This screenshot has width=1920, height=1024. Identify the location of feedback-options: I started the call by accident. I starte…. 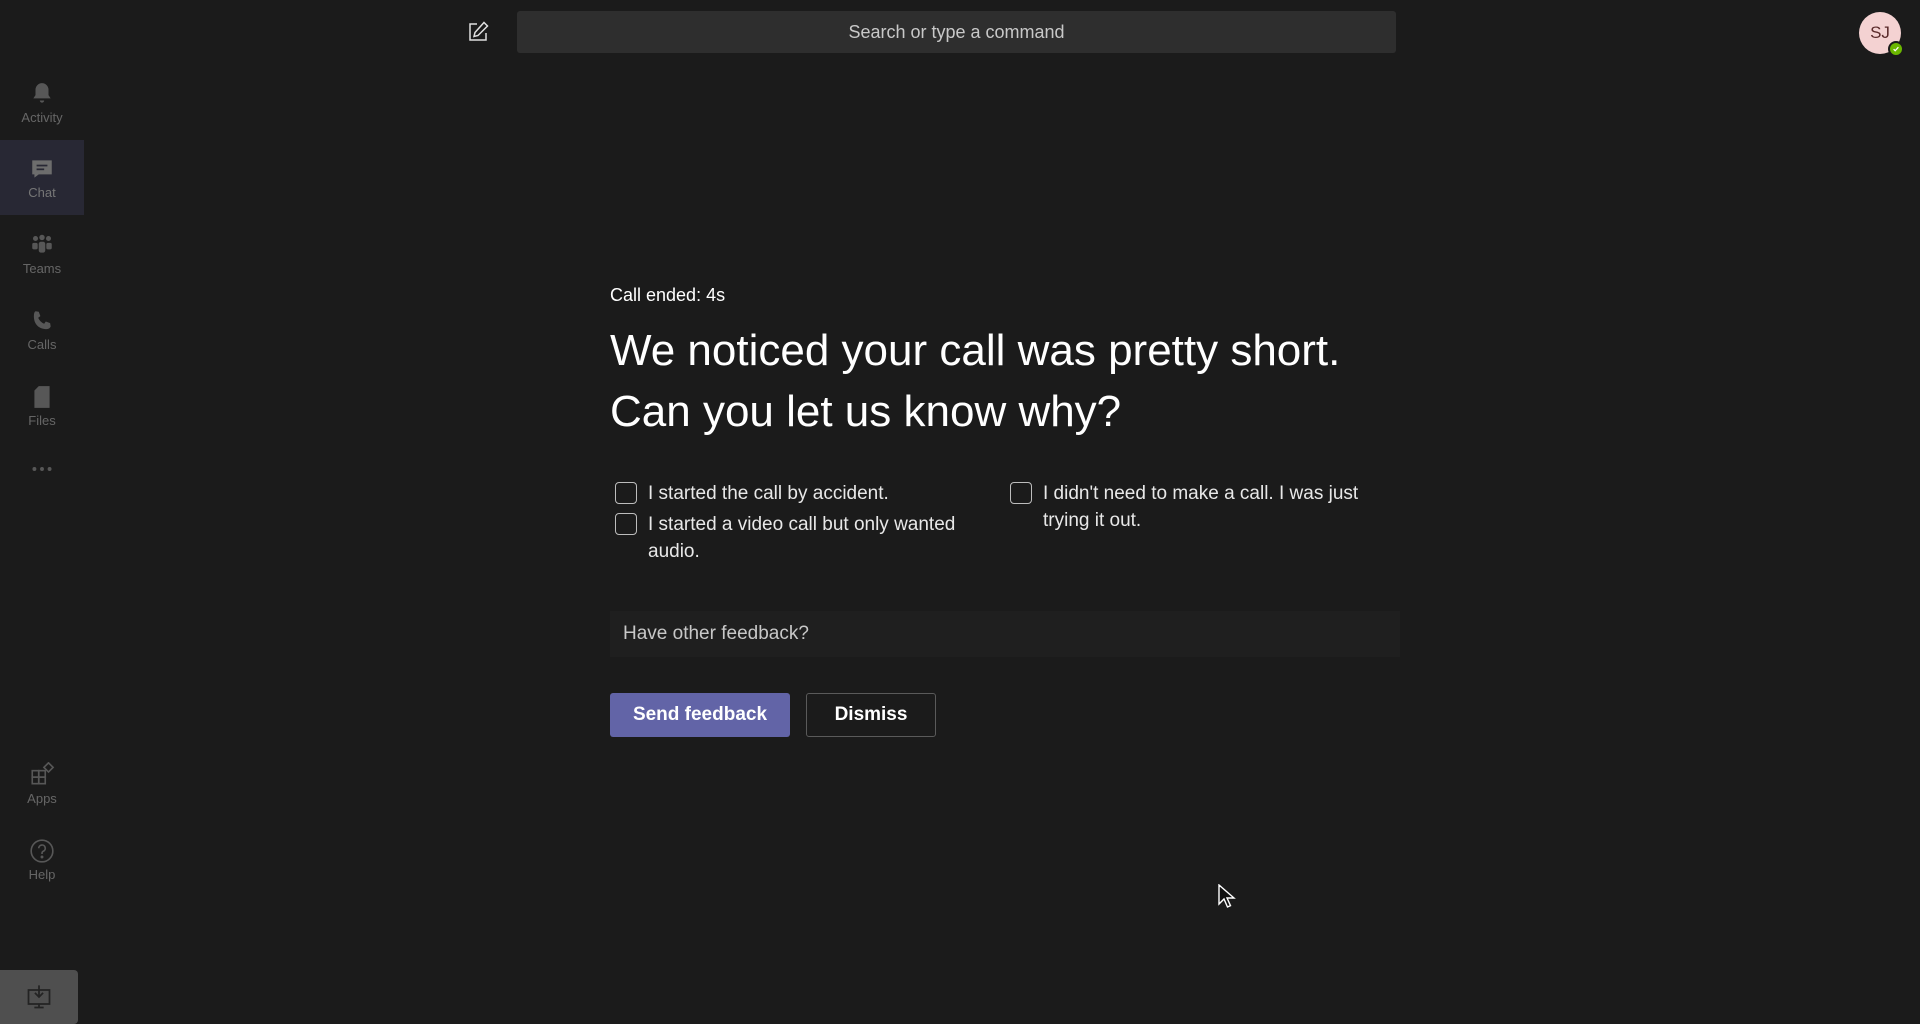
(1005, 526).